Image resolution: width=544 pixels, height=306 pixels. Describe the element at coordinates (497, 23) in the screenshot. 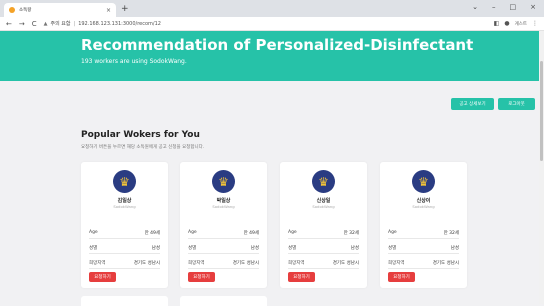

I see `sidebar-icon: ◧` at that location.